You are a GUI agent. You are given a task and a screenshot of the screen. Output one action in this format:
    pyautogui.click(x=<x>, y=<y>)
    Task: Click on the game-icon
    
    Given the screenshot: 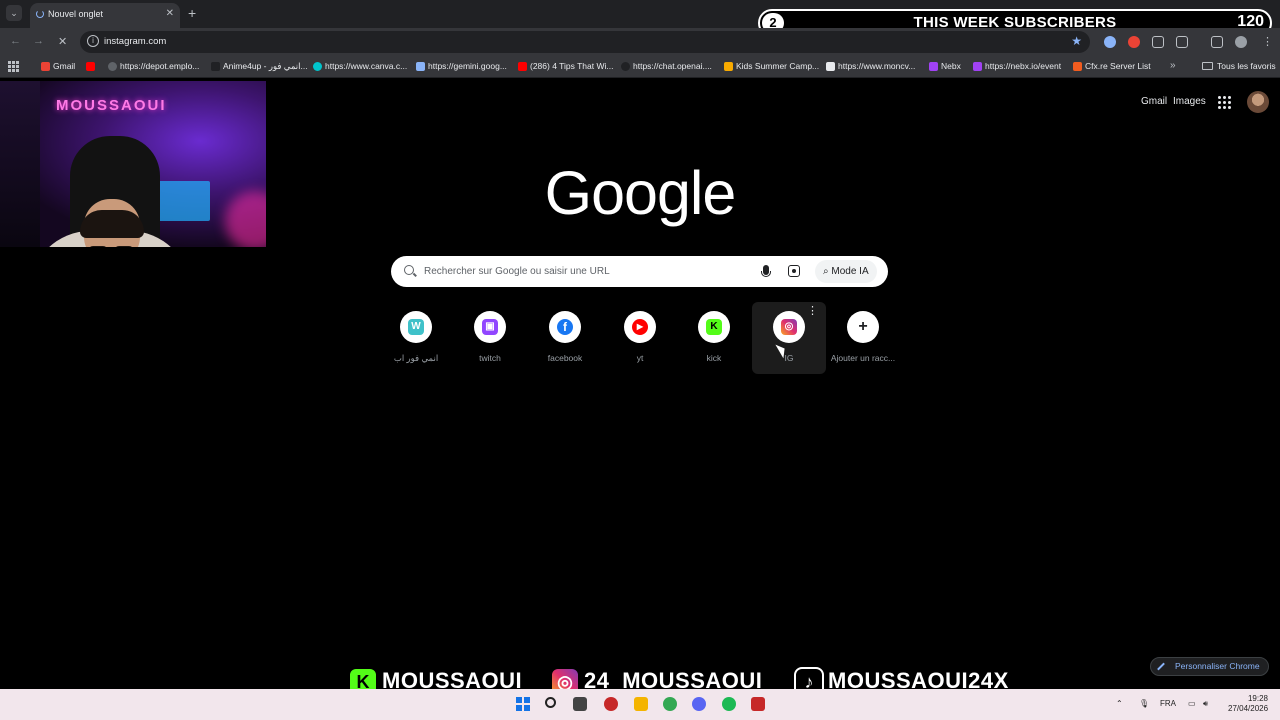 What is the action you would take?
    pyautogui.click(x=758, y=704)
    